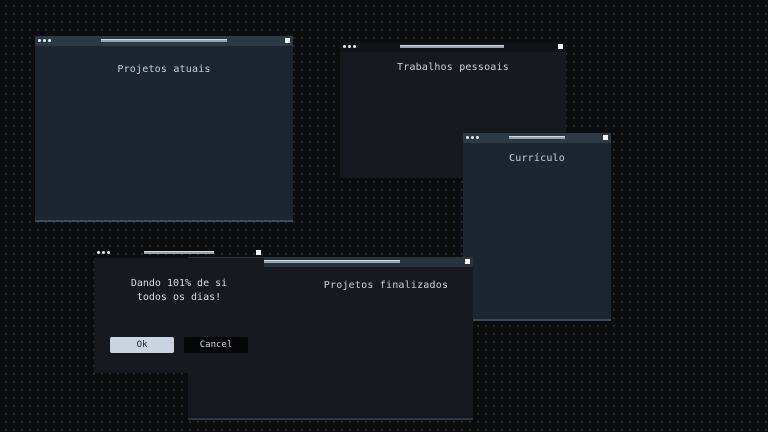  What do you see at coordinates (537, 232) in the screenshot?
I see `window-body: Currículo` at bounding box center [537, 232].